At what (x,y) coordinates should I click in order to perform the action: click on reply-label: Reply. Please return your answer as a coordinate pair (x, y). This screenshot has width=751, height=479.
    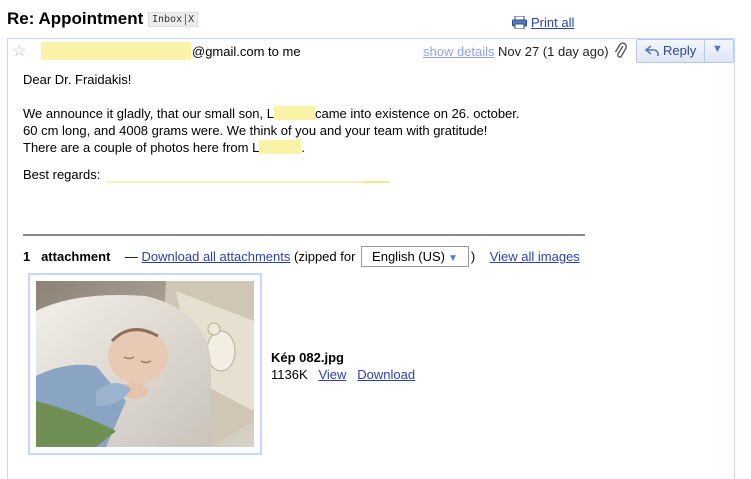
    Looking at the image, I should click on (680, 50).